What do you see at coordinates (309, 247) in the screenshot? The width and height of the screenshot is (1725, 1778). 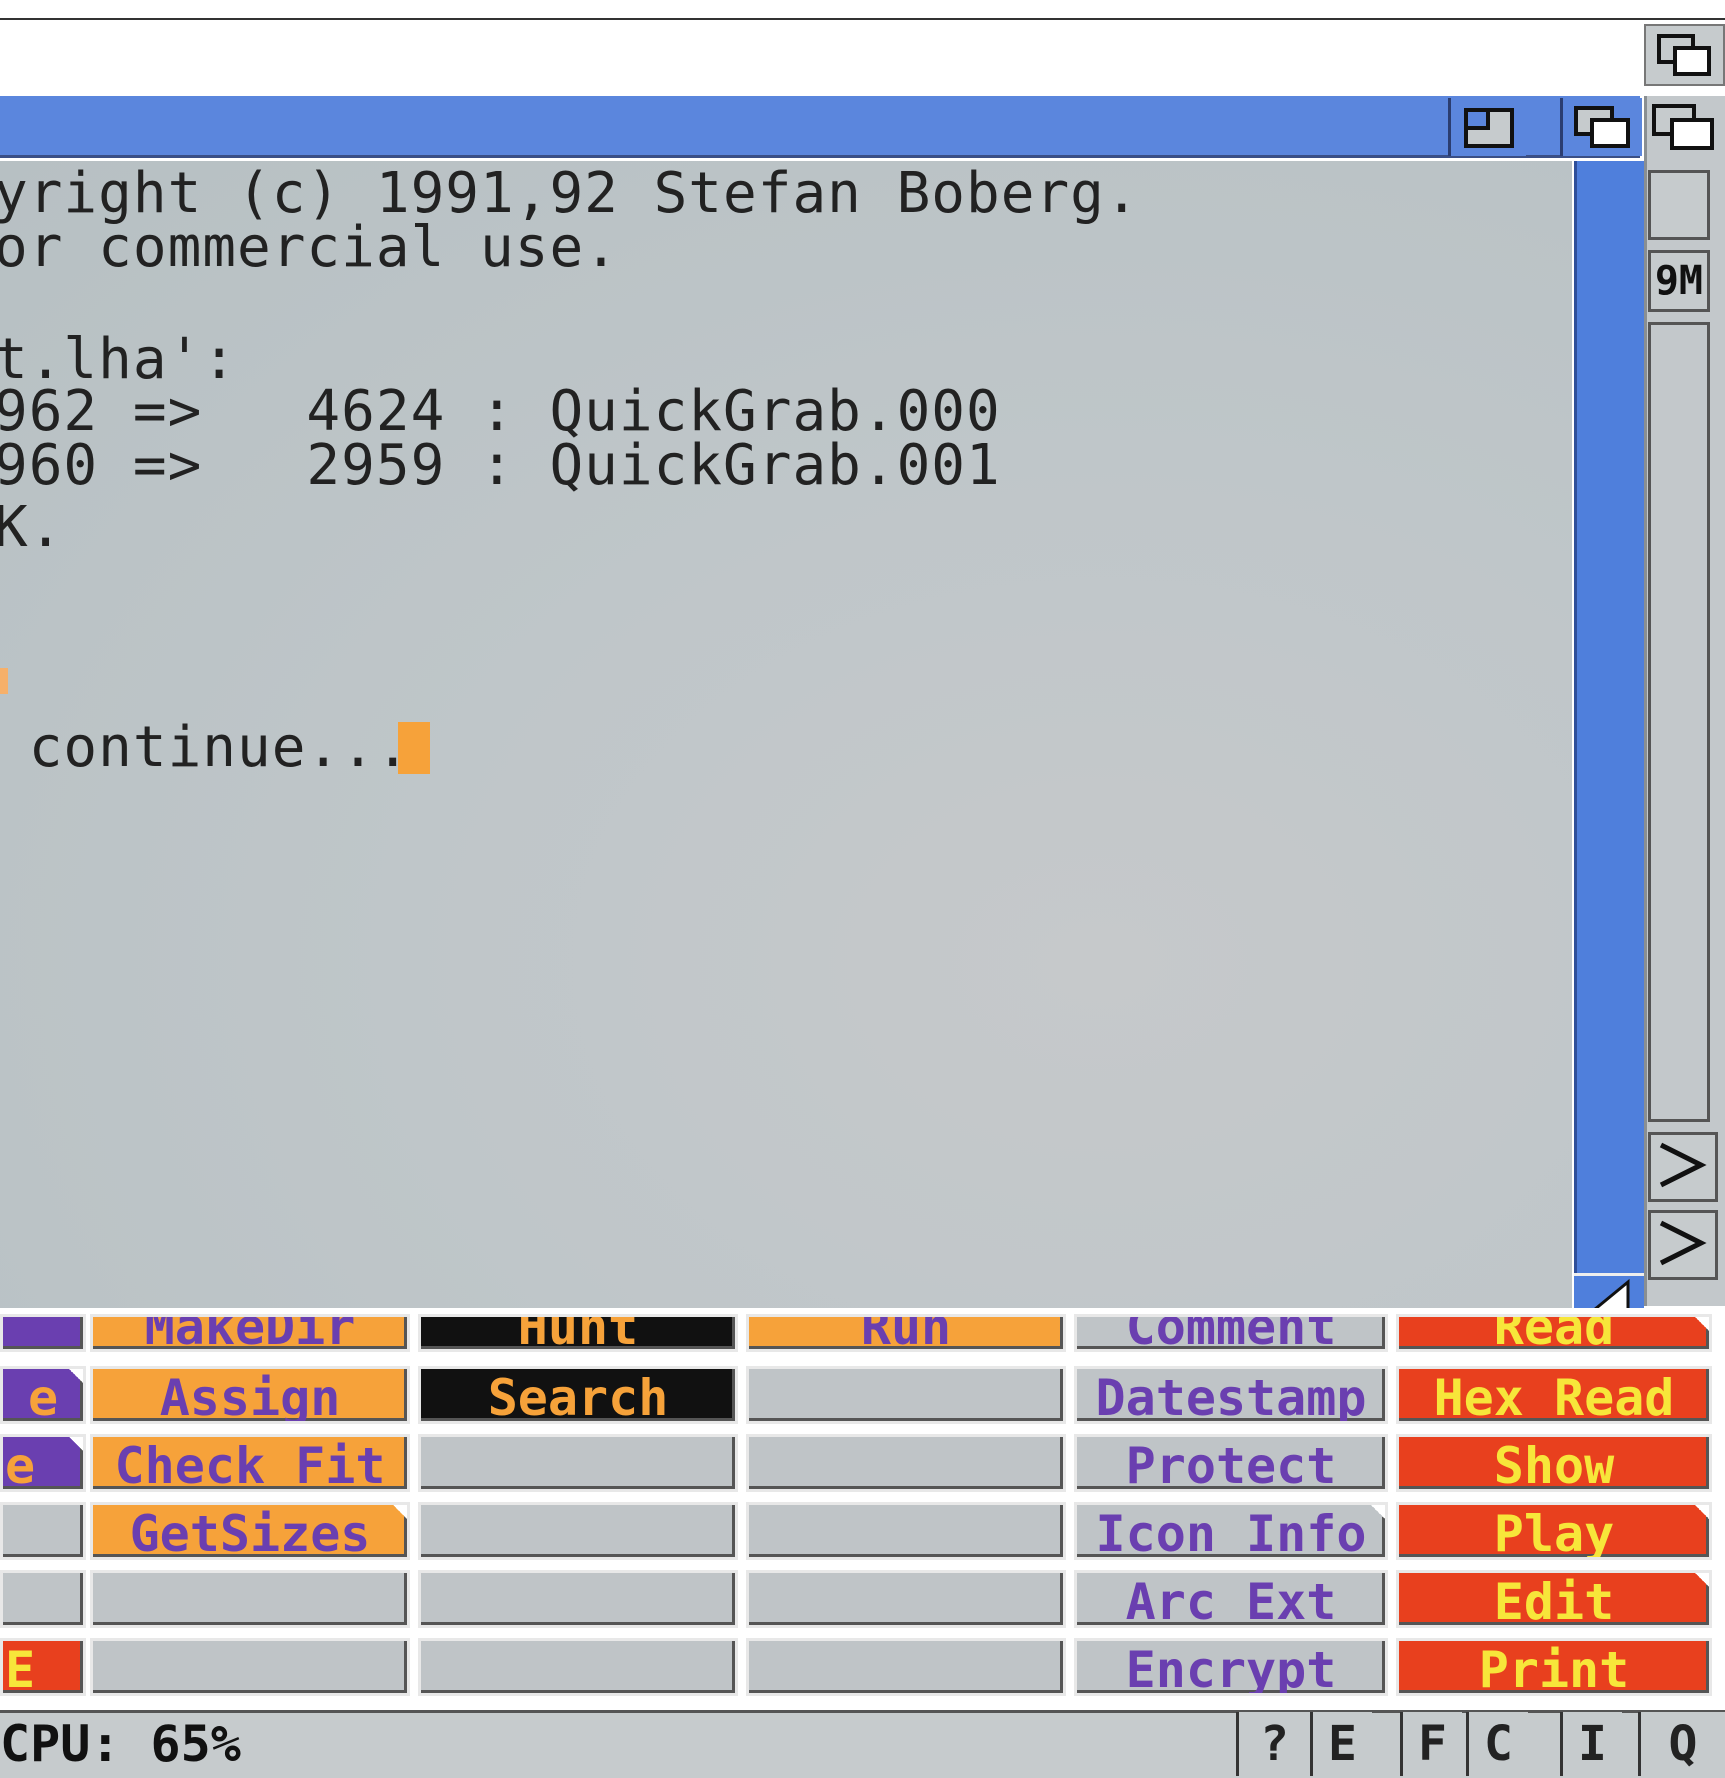 I see `console-line: or commercial use.` at bounding box center [309, 247].